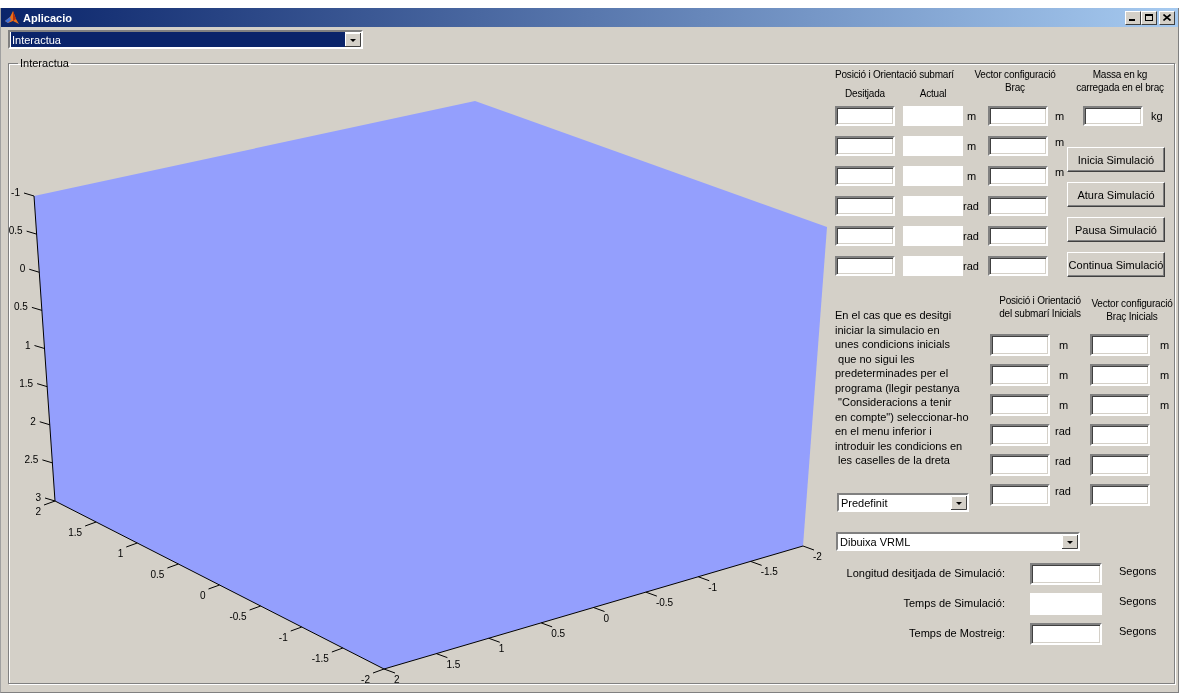 The width and height of the screenshot is (1180, 693). I want to click on tick-label: 2.5, so click(31, 459).